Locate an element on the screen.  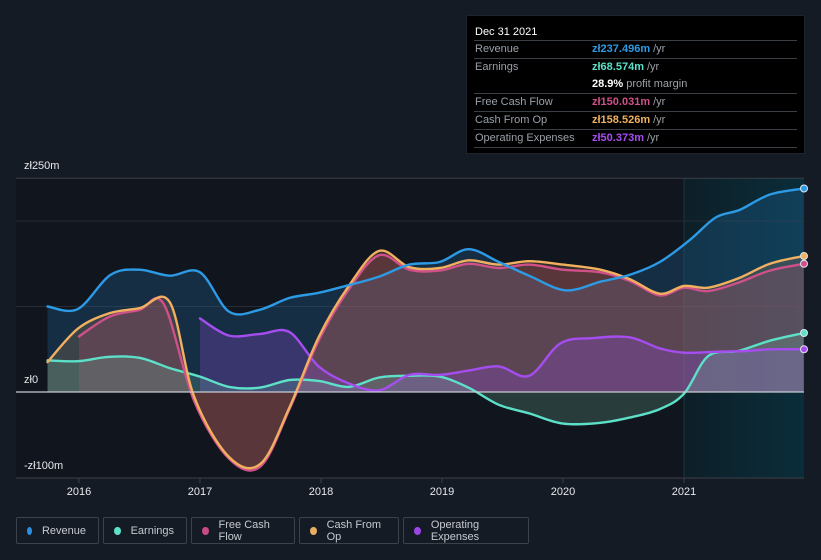
earnings-dot-icon is located at coordinates (117, 530).